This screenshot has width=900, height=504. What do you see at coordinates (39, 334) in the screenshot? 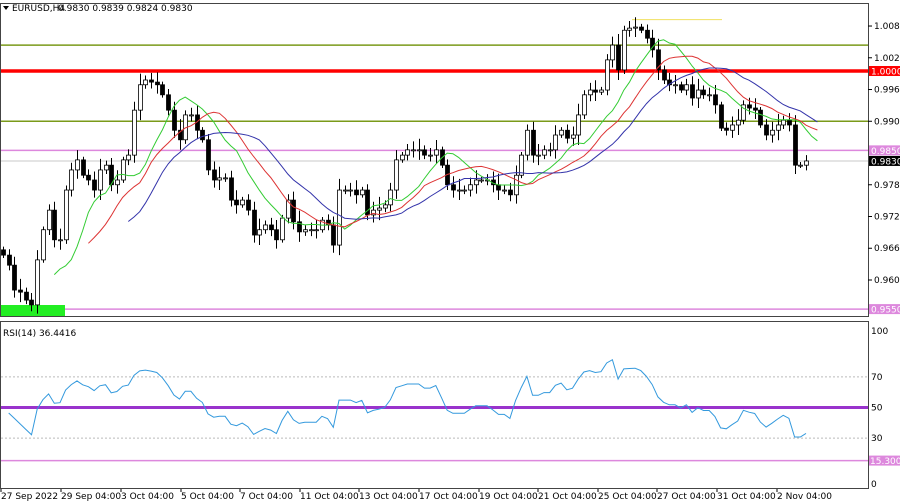
I see `rsi-label: RSI(14) 36.4416` at bounding box center [39, 334].